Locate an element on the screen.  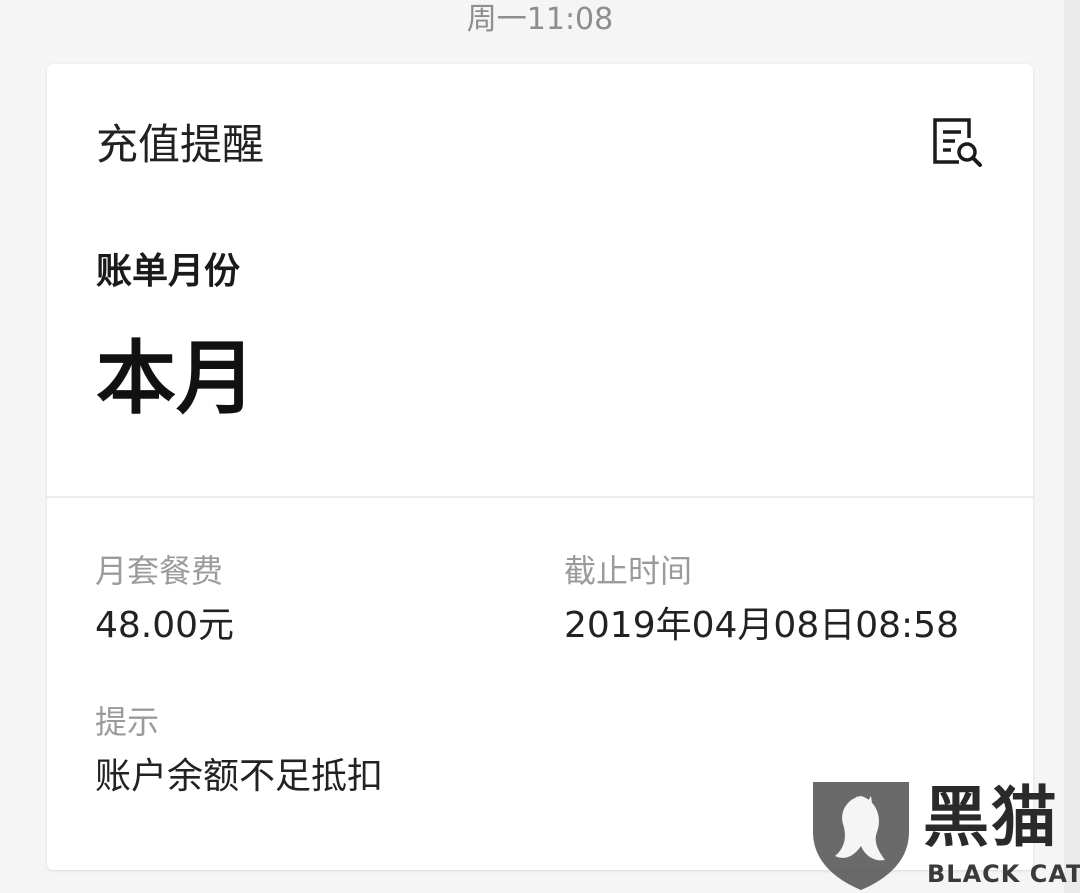
monthly-fee-label: 月套餐费 is located at coordinates (159, 571).